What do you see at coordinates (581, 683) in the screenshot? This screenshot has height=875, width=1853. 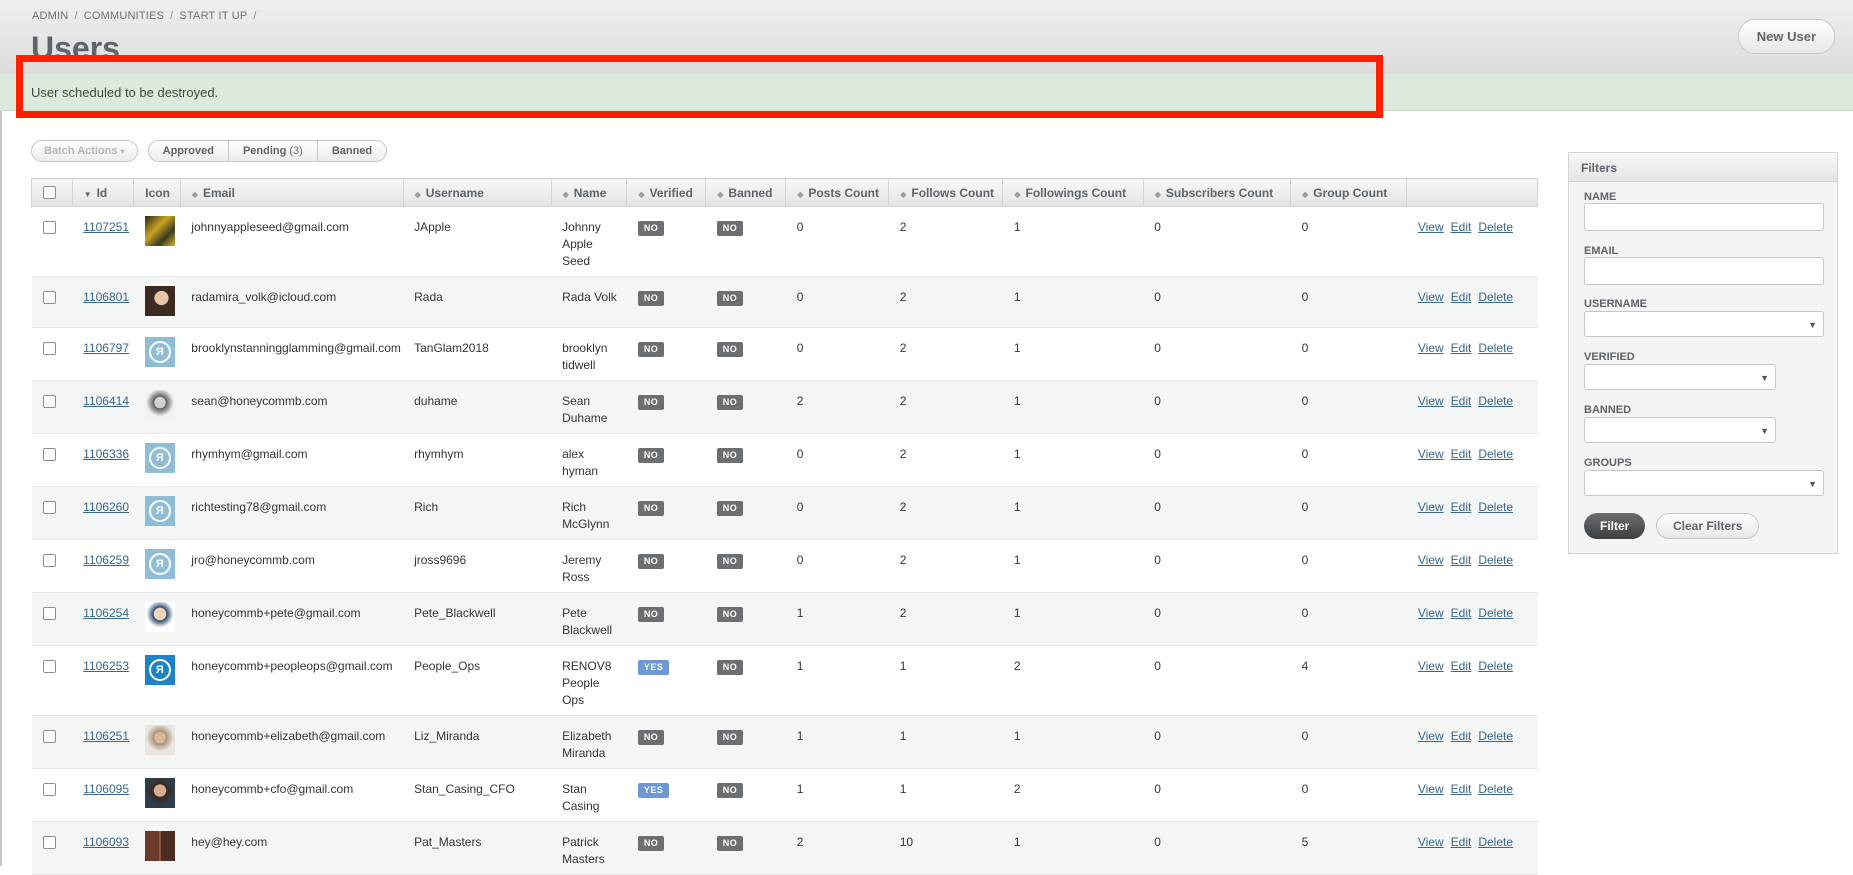 I see `name-line: People` at bounding box center [581, 683].